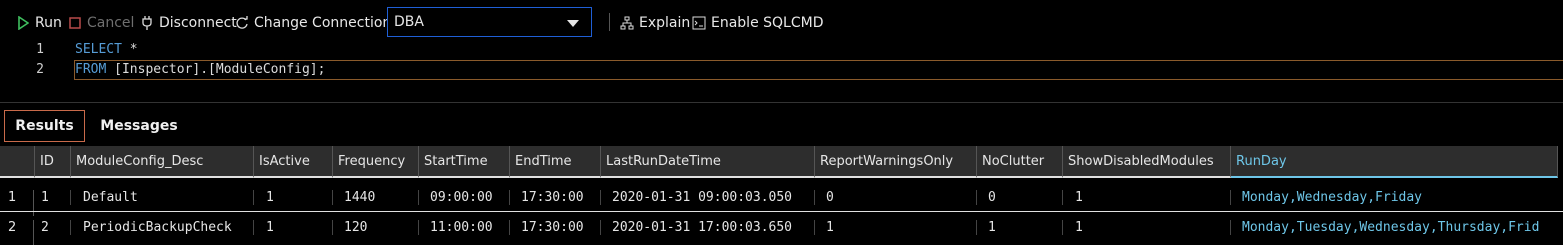  I want to click on line-code: FROM [Inspector].[ModuleConfig];, so click(200, 69).